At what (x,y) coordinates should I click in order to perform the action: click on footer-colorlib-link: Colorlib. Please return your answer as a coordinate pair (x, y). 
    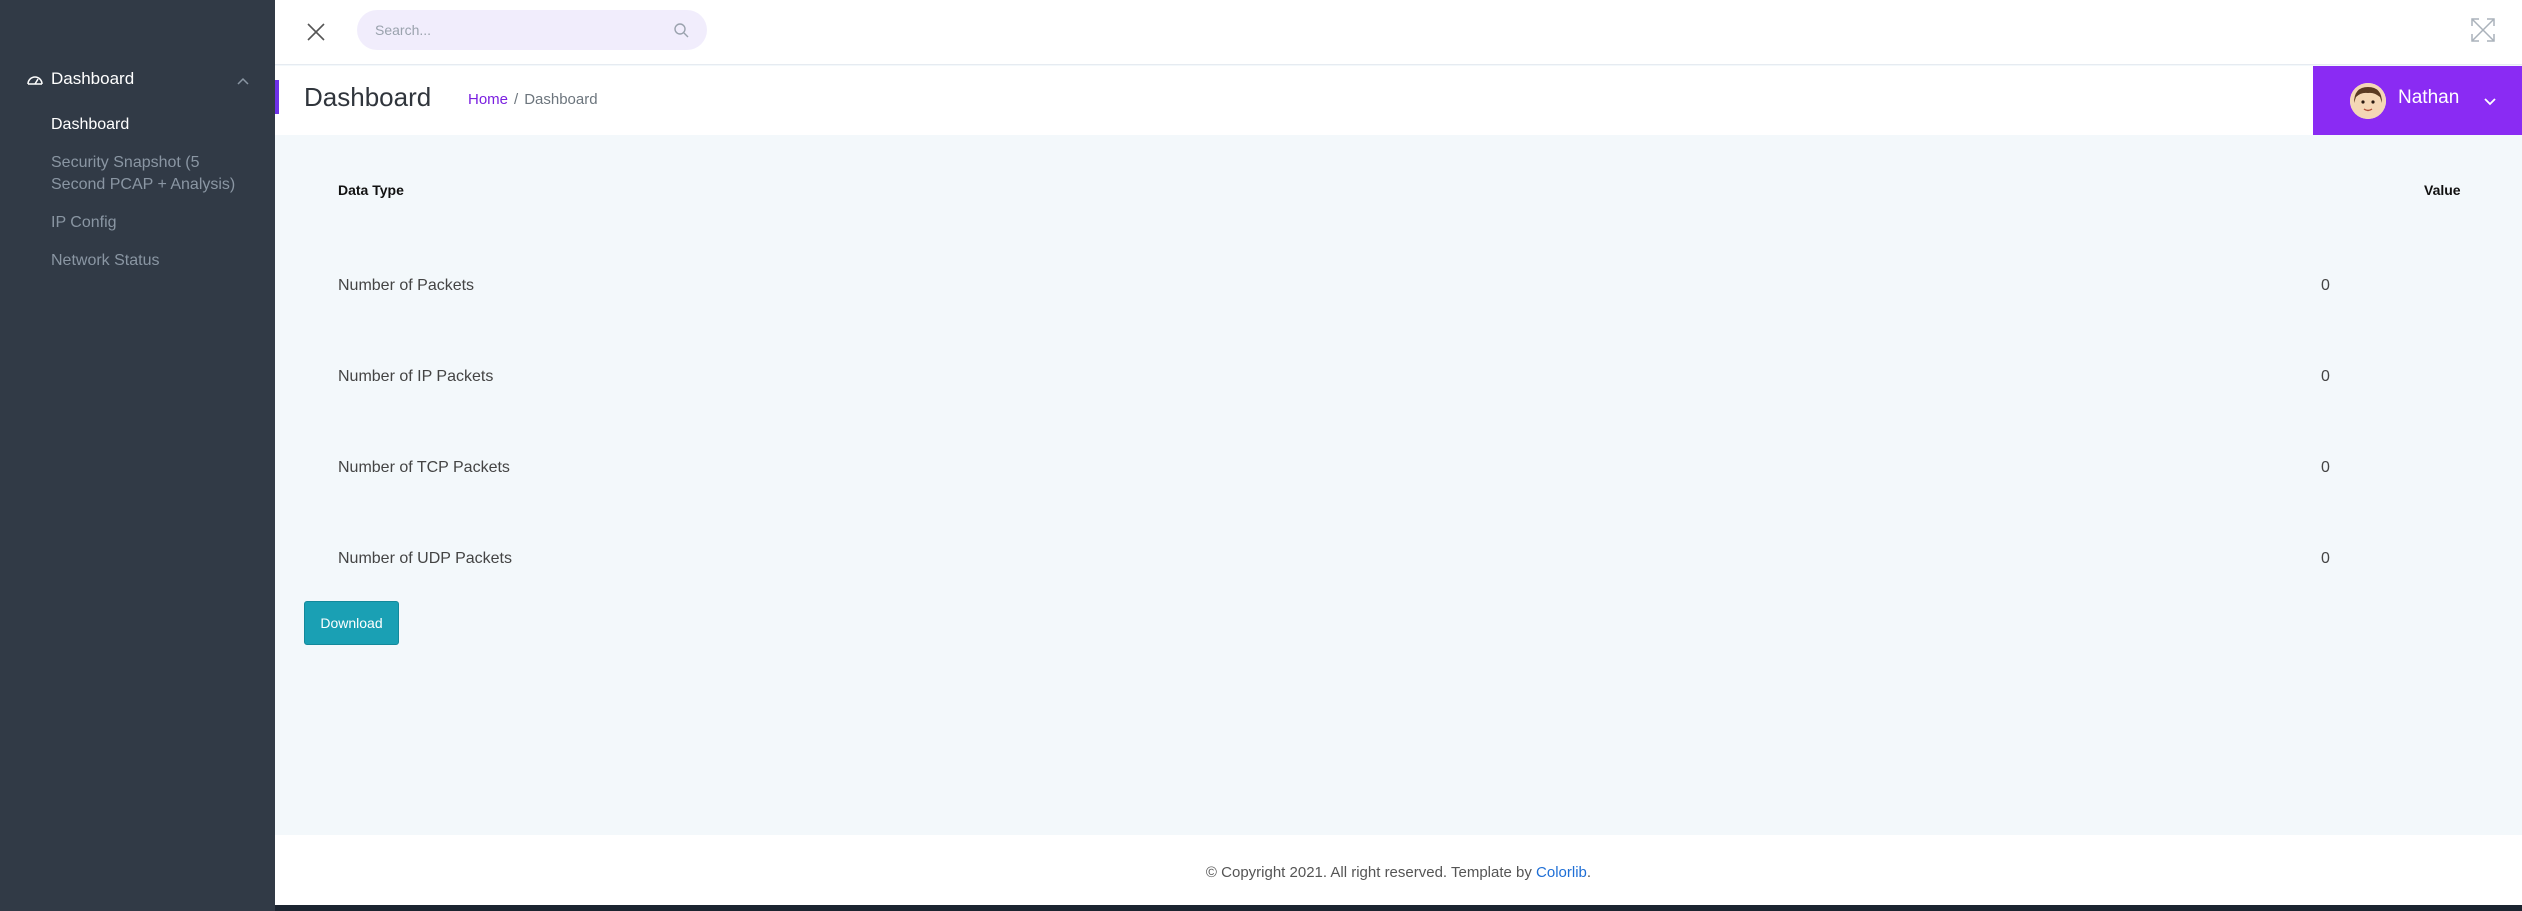
    Looking at the image, I should click on (1561, 872).